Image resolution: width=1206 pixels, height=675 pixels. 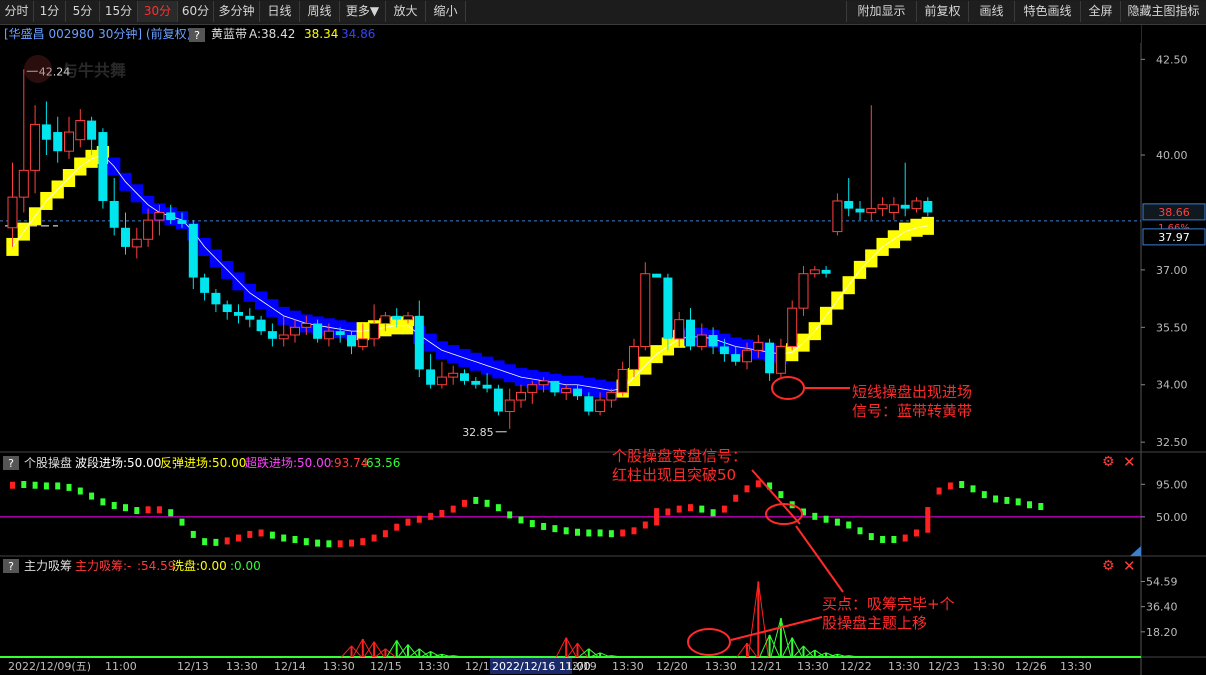 What do you see at coordinates (1172, 517) in the screenshot?
I see `osc1-tick-label: 50.00` at bounding box center [1172, 517].